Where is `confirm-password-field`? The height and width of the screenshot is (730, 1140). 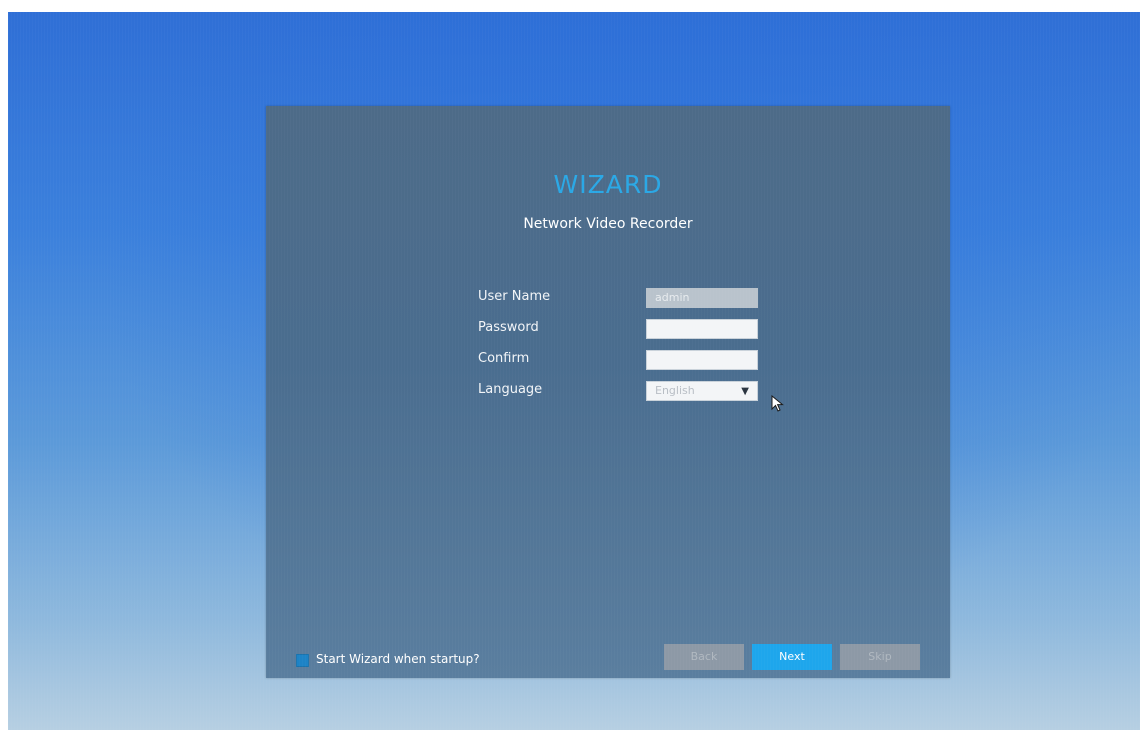 confirm-password-field is located at coordinates (702, 360).